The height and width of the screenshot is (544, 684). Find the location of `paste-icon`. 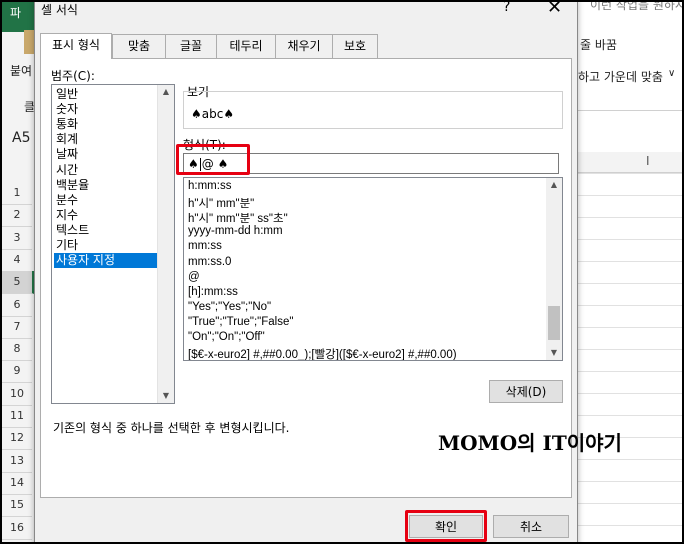

paste-icon is located at coordinates (29, 42).